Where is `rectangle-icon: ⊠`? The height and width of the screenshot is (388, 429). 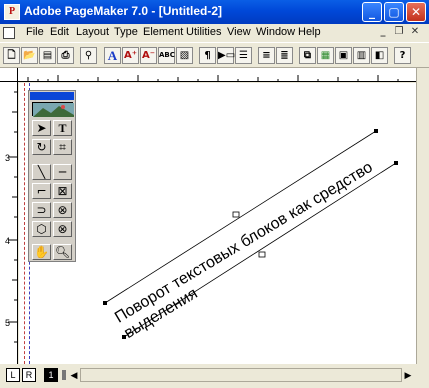
rectangle-icon: ⊠ is located at coordinates (62, 191).